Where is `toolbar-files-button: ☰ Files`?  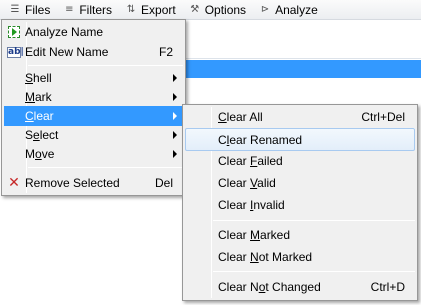 toolbar-files-button: ☰ Files is located at coordinates (27, 10).